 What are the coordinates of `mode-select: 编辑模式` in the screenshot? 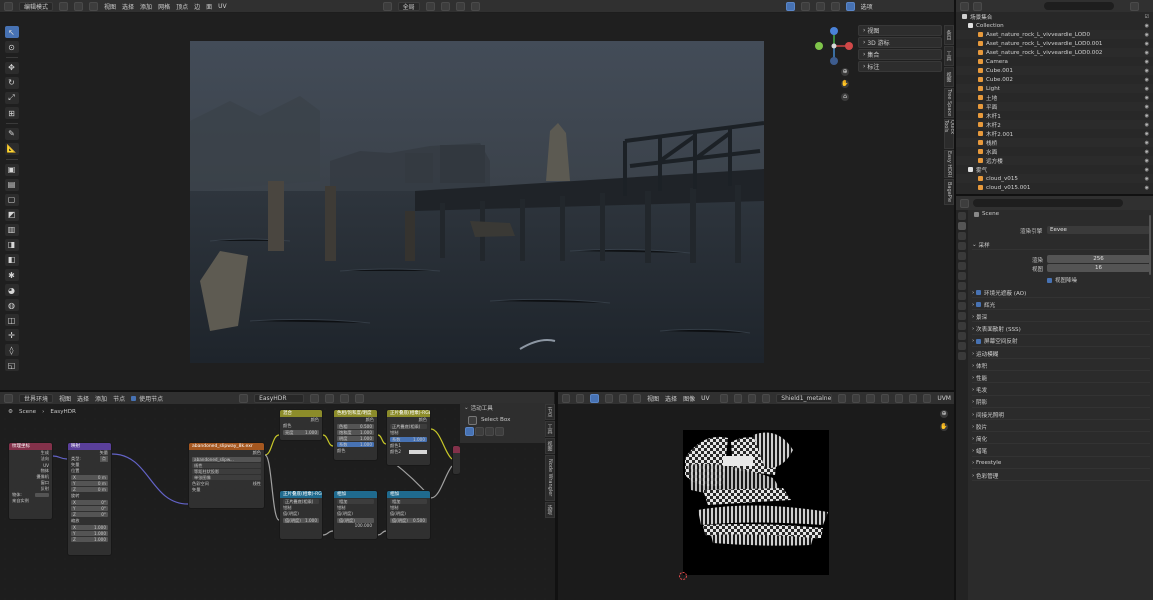 It's located at (36, 6).